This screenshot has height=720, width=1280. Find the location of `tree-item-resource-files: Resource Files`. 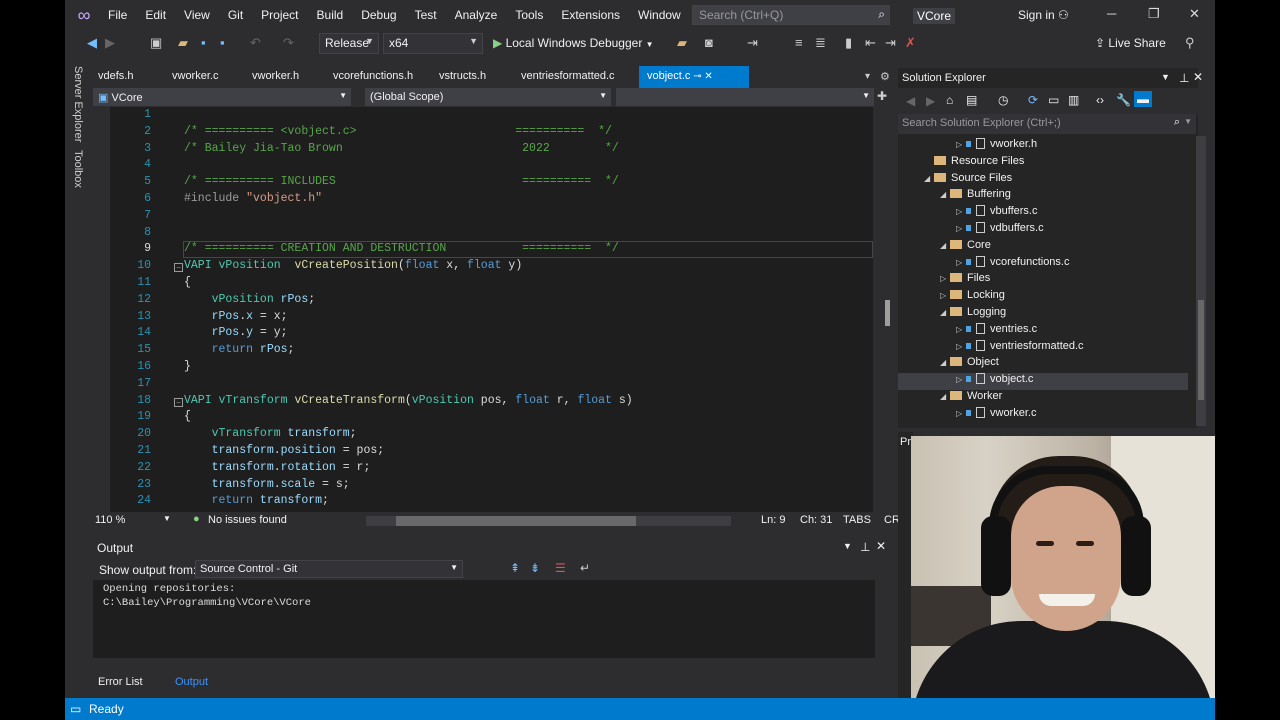

tree-item-resource-files: Resource Files is located at coordinates (1043, 163).